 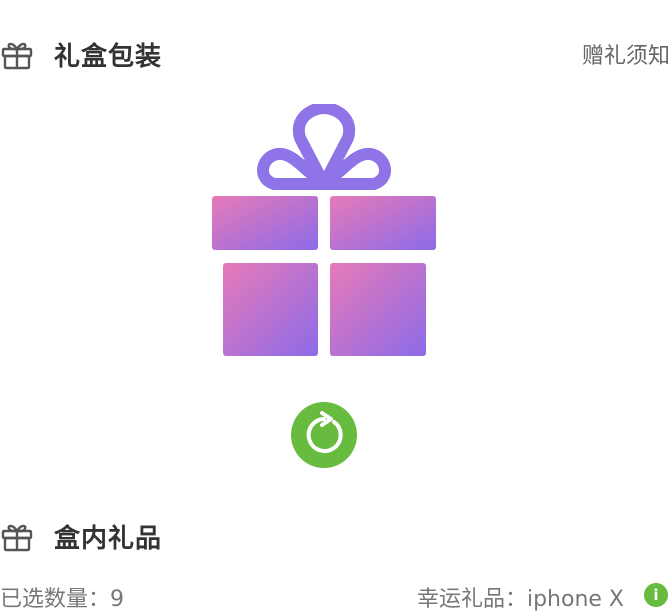 What do you see at coordinates (108, 538) in the screenshot?
I see `section-title: 盒内礼品` at bounding box center [108, 538].